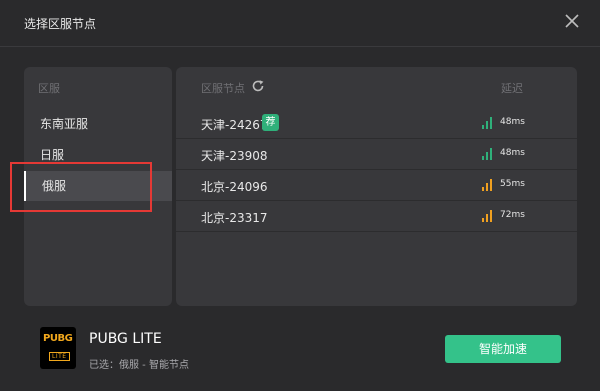 This screenshot has height=391, width=600. I want to click on node-name: 北京-23317, so click(234, 218).